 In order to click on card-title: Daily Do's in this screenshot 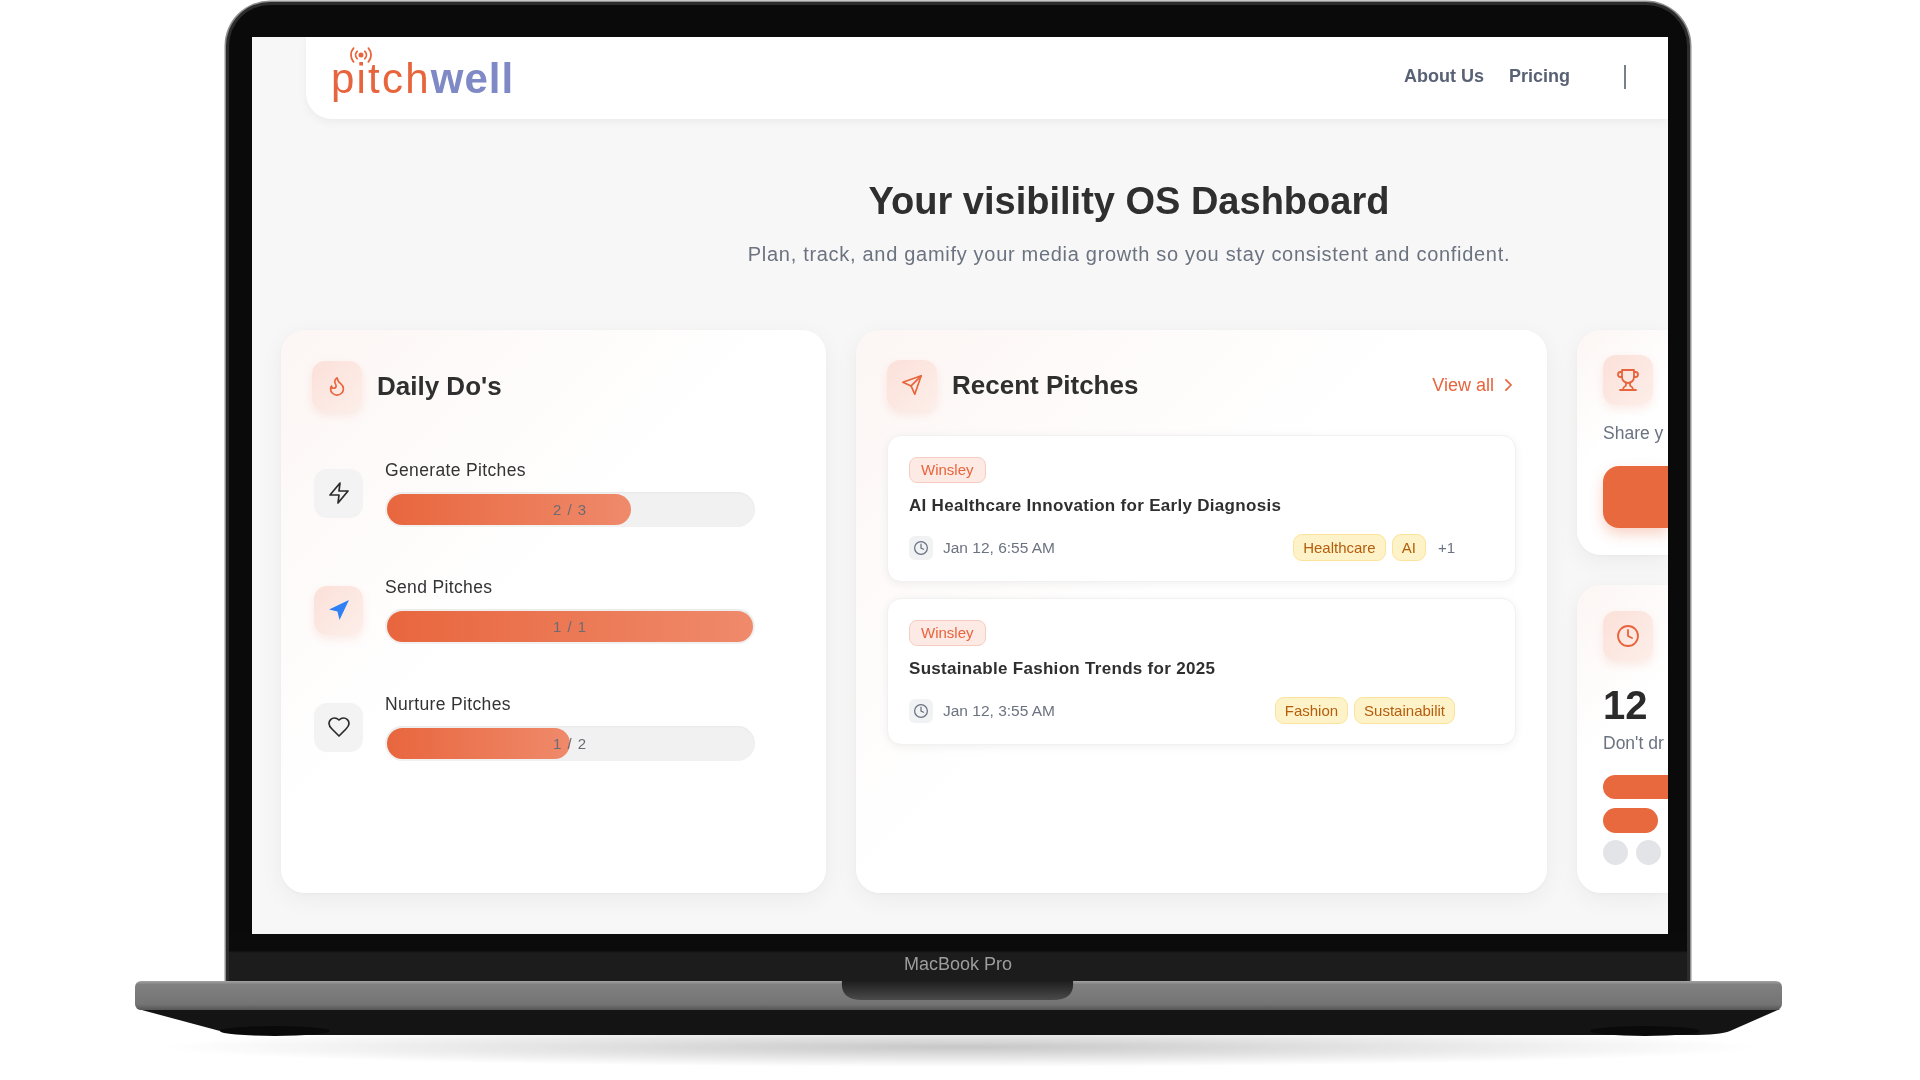, I will do `click(439, 386)`.